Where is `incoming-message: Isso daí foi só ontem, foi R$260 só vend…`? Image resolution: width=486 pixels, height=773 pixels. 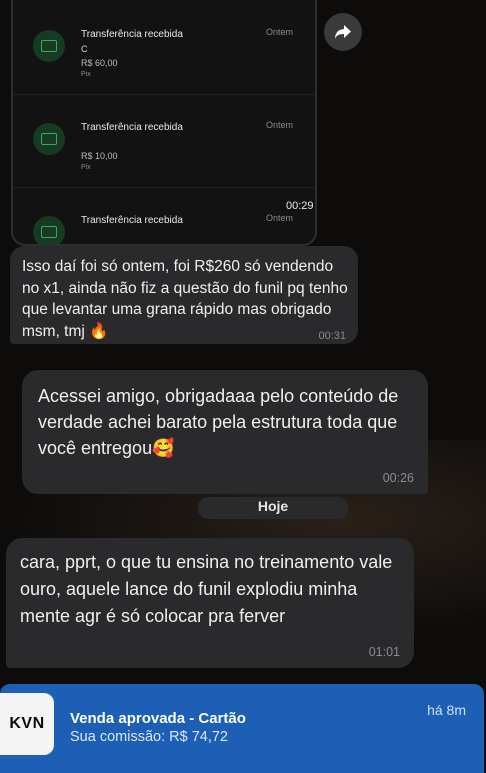
incoming-message: Isso daí foi só ontem, foi R$260 só vend… is located at coordinates (184, 295).